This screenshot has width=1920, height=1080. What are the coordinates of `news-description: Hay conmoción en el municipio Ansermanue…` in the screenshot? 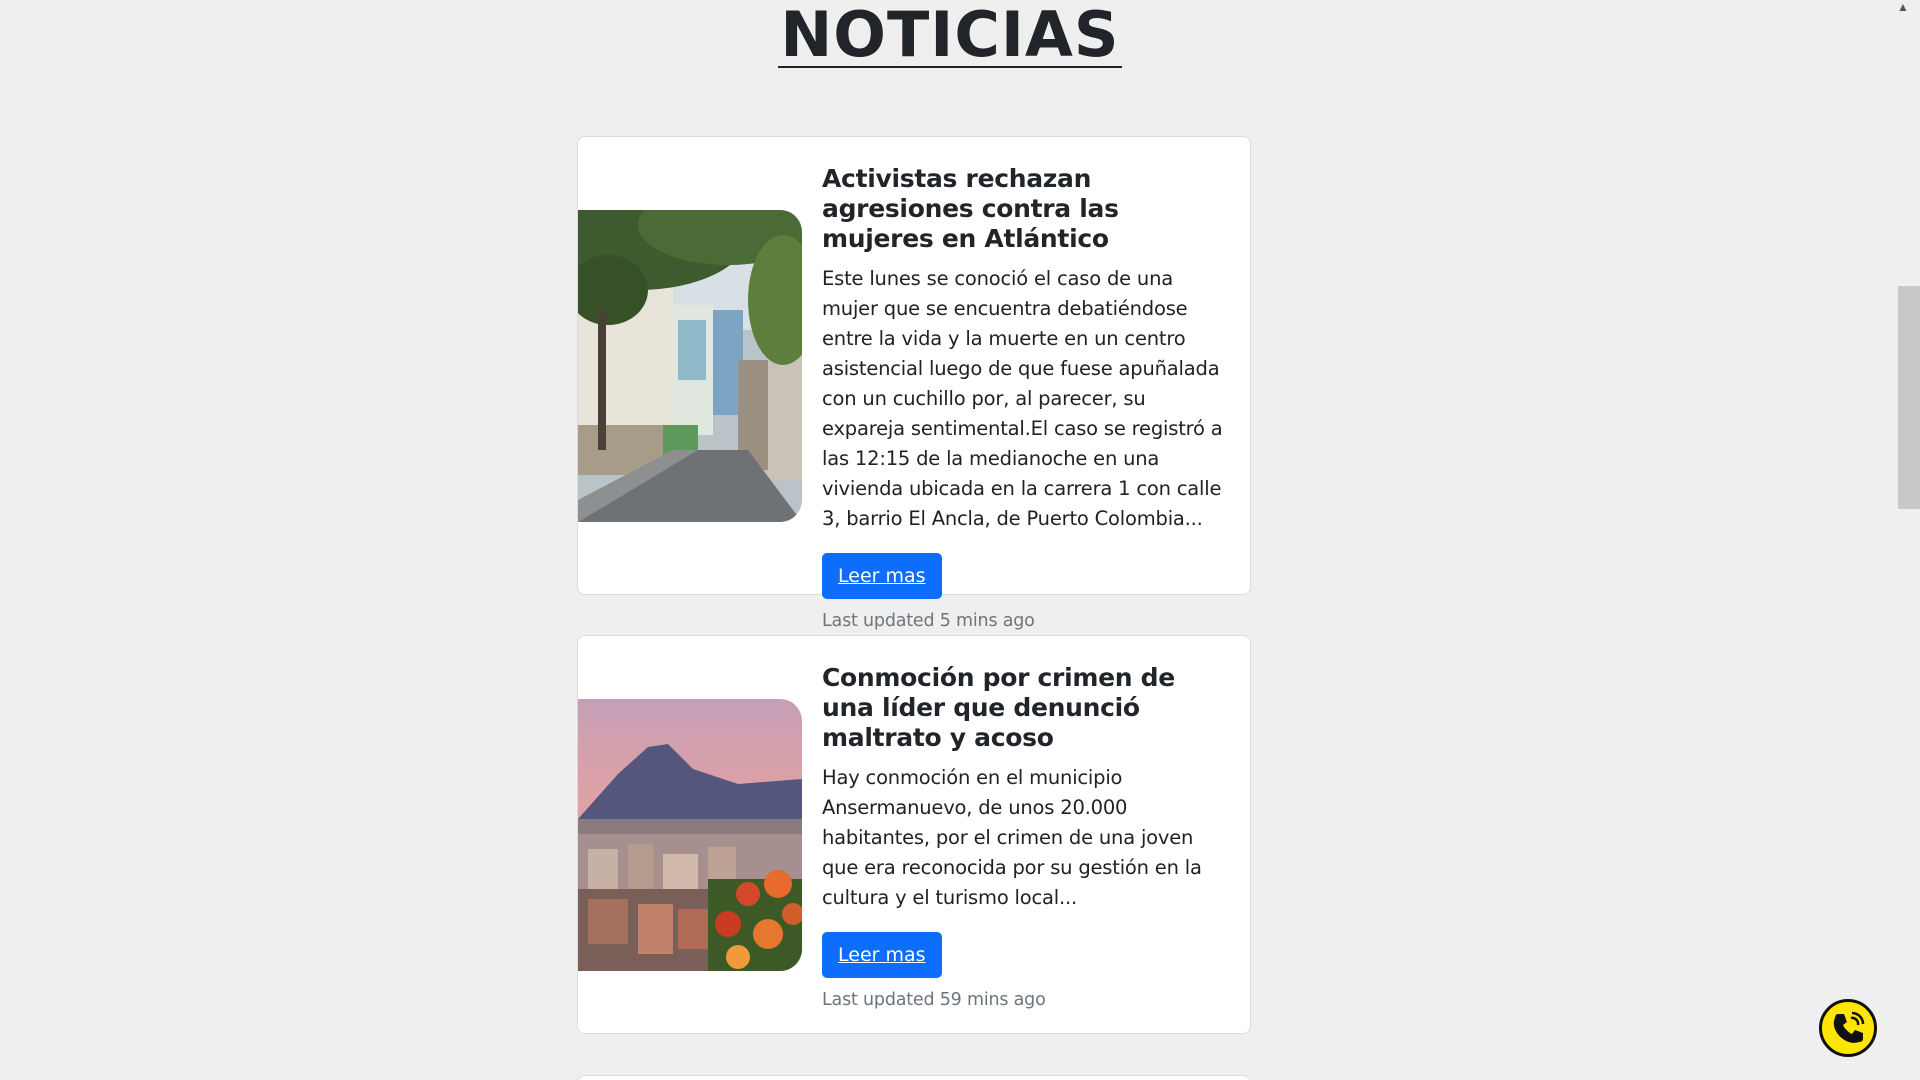 It's located at (1012, 837).